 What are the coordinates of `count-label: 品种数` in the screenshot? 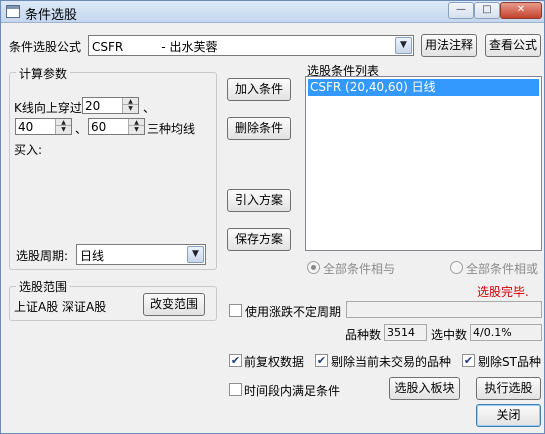 It's located at (363, 335).